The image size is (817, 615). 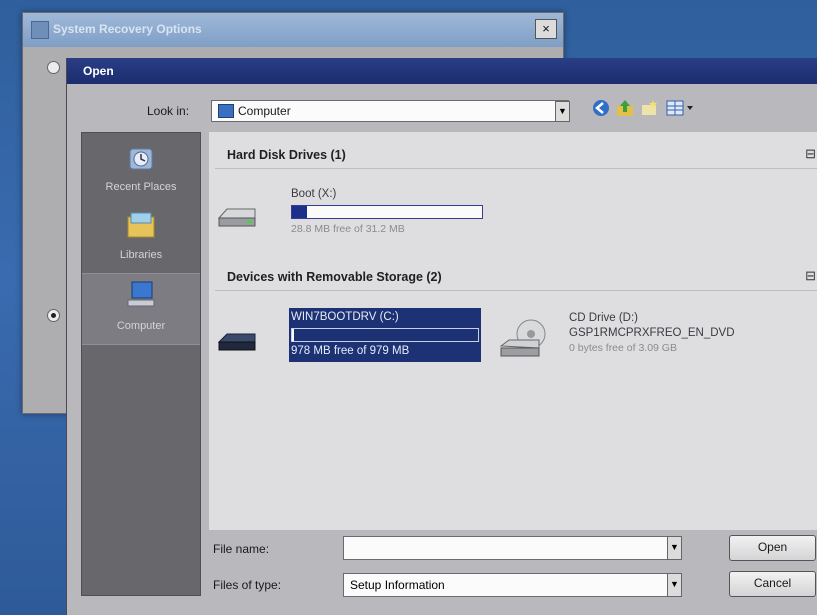 I want to click on drive-volume-label: GSP1RMCPRXFREO_EN_DVD, so click(x=652, y=333).